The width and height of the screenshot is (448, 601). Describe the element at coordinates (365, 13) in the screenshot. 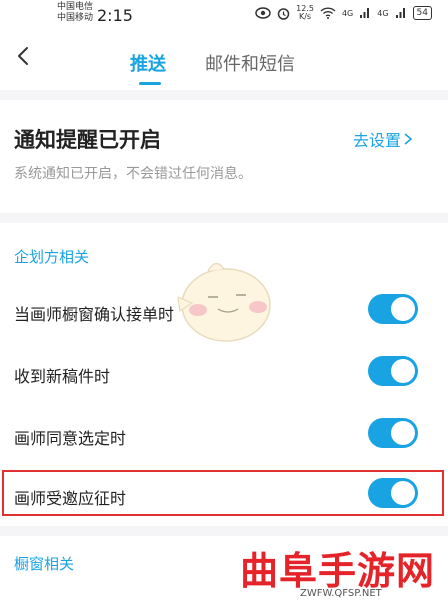

I see `signal-icon` at that location.